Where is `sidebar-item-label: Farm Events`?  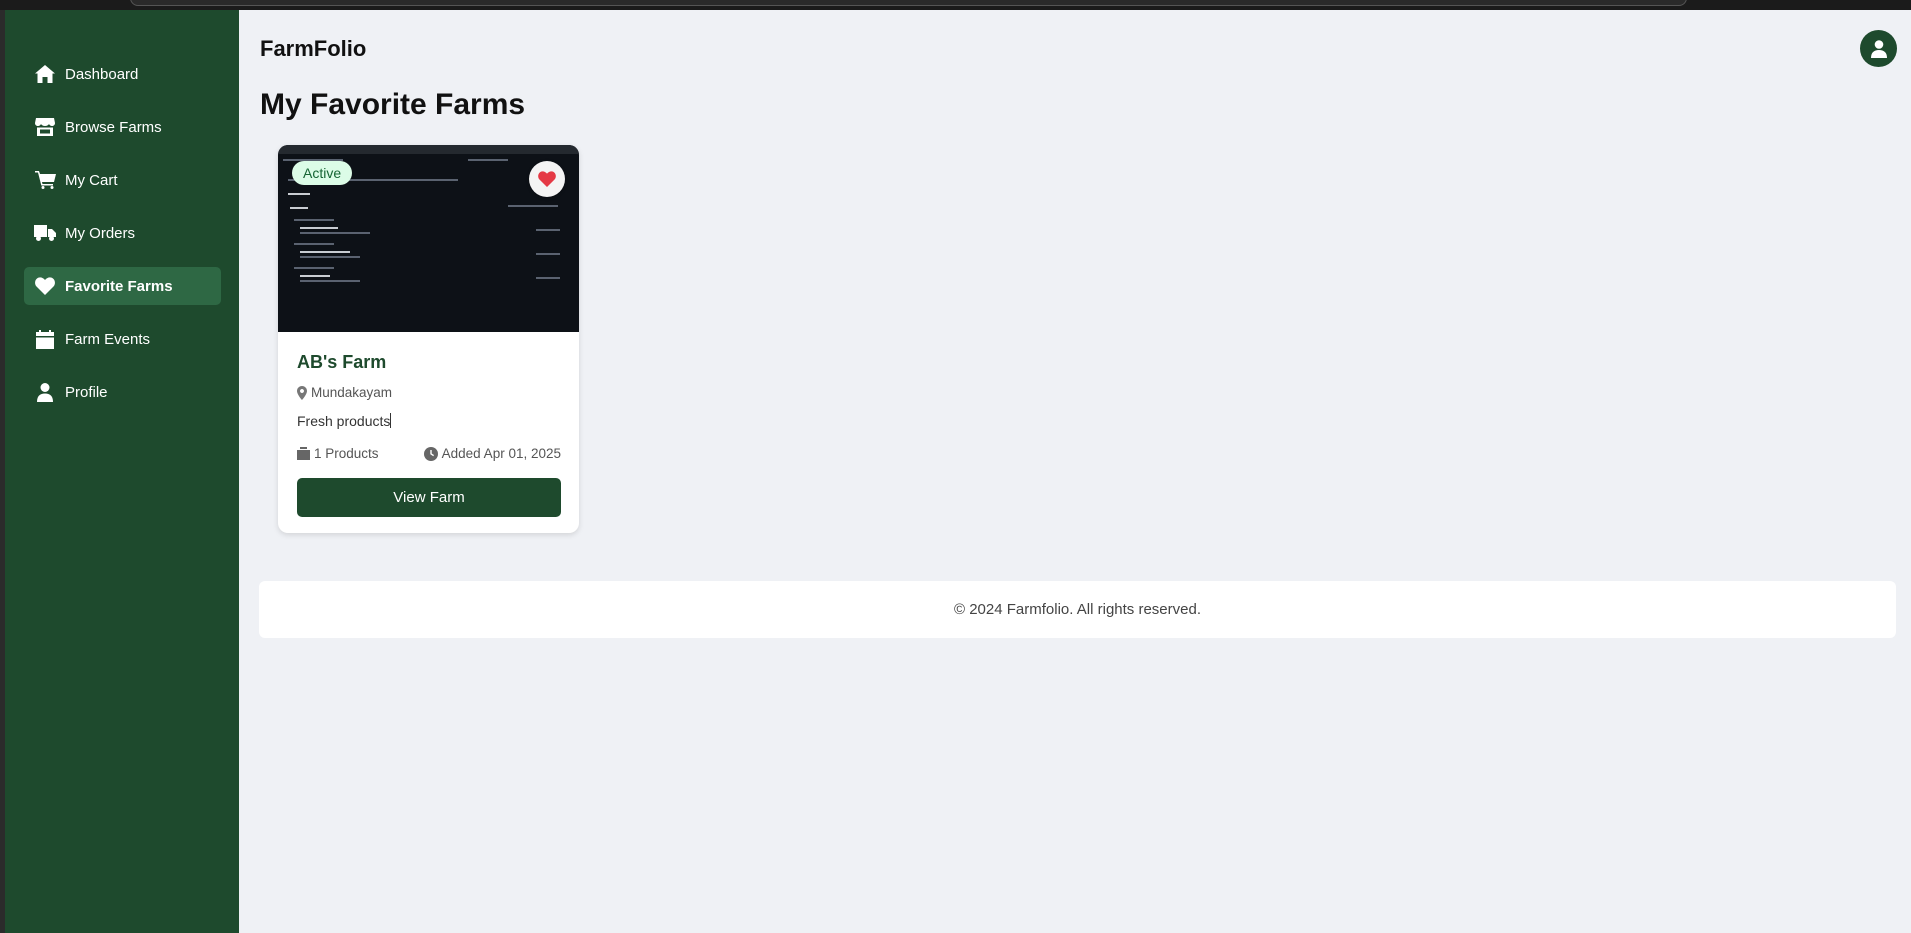
sidebar-item-label: Farm Events is located at coordinates (108, 339).